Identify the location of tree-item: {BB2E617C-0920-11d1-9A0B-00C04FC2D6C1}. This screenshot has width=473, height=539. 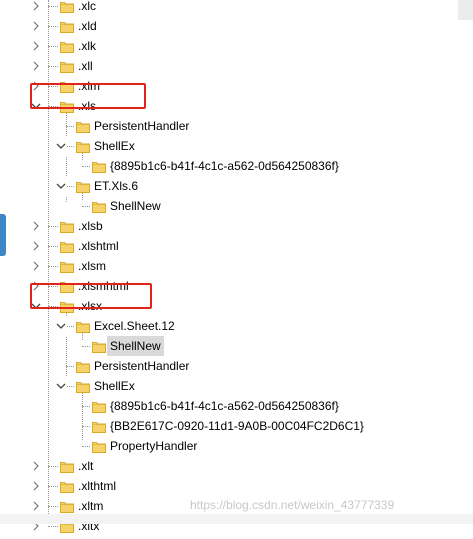
(229, 426).